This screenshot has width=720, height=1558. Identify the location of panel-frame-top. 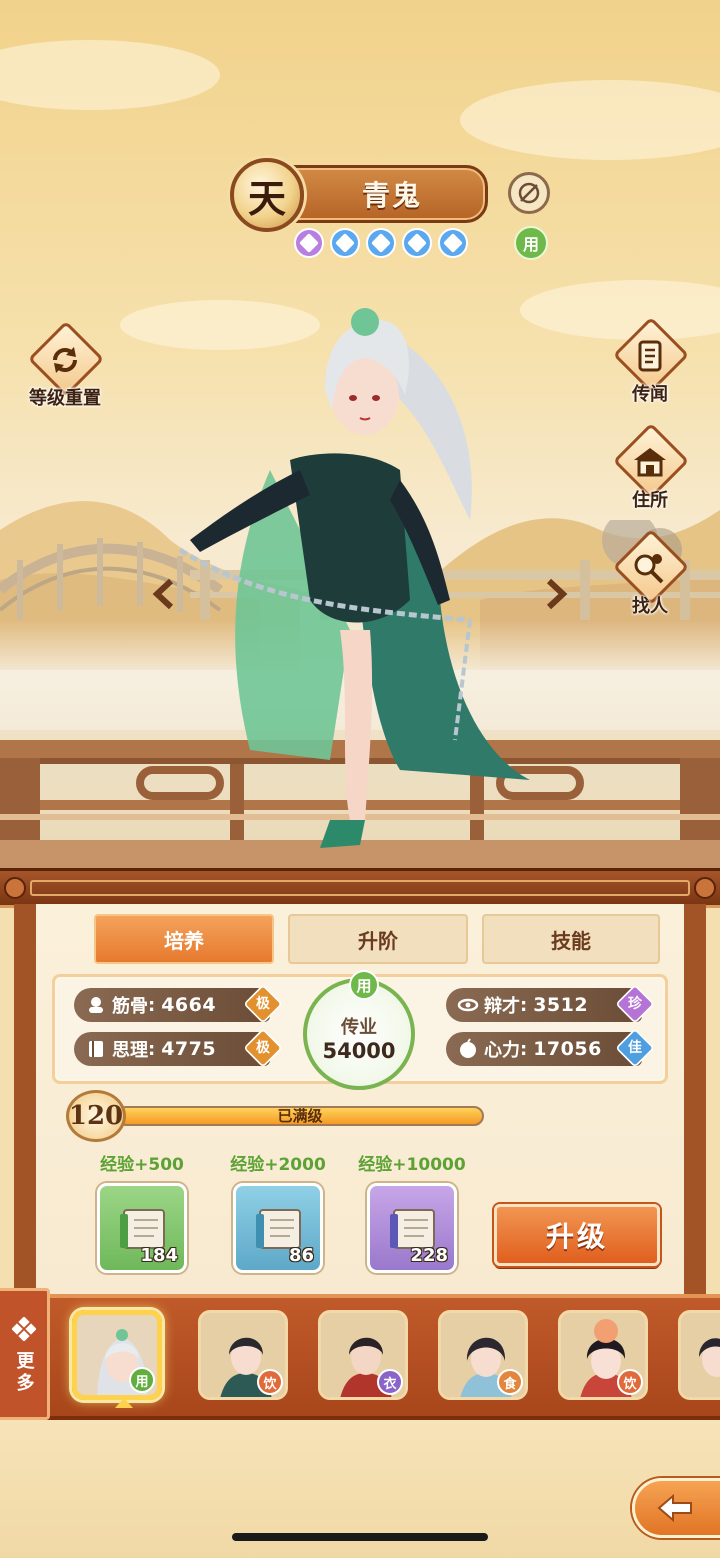
(360, 888).